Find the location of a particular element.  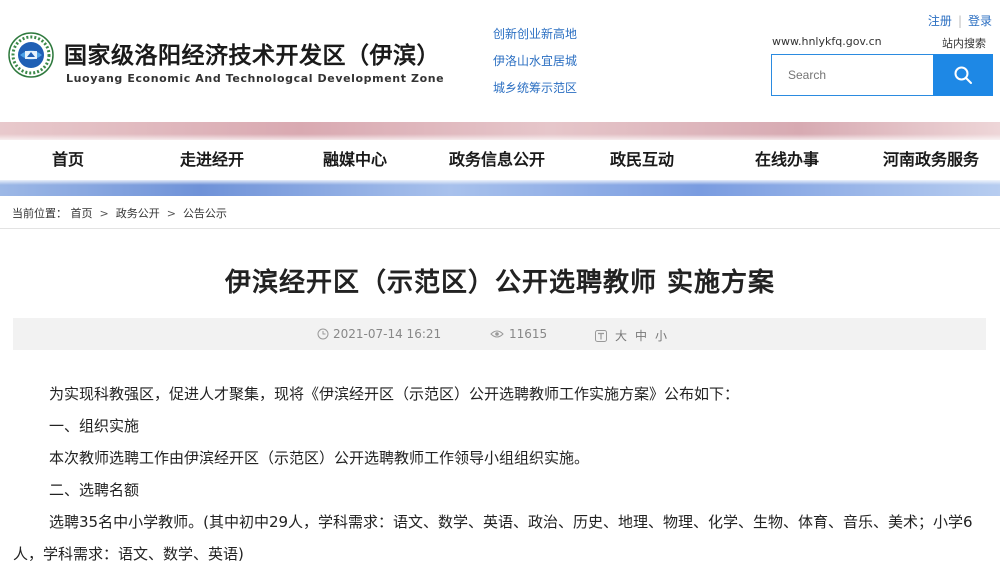

search-icon is located at coordinates (963, 75).